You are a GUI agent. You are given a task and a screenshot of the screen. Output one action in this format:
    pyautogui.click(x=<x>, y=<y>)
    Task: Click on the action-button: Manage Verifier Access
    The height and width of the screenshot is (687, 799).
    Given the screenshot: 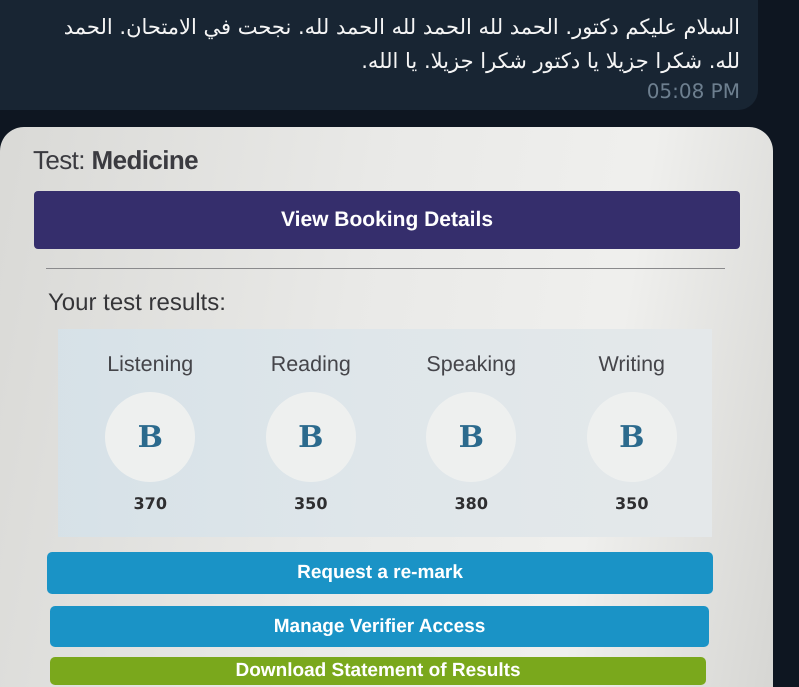 What is the action you would take?
    pyautogui.click(x=379, y=626)
    